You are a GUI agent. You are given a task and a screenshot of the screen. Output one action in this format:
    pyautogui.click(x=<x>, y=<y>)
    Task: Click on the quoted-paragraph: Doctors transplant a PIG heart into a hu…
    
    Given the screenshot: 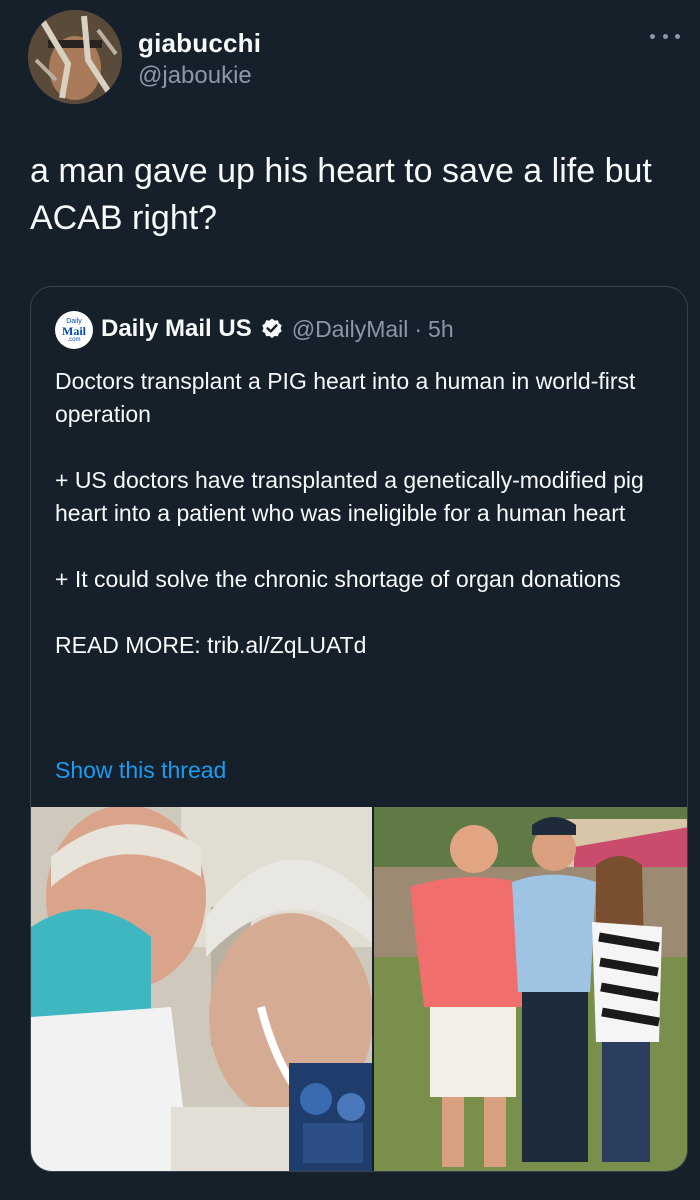 What is the action you would take?
    pyautogui.click(x=345, y=397)
    